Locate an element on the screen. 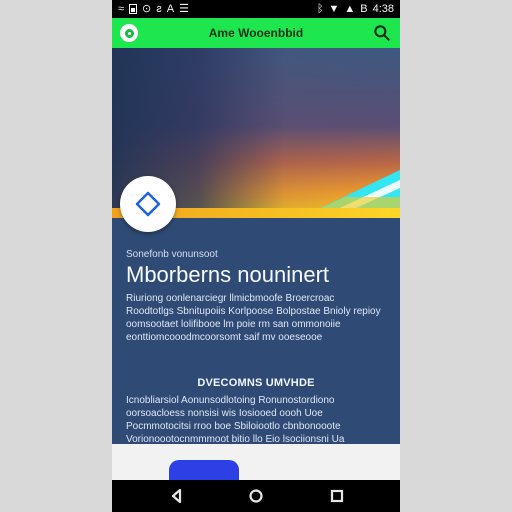 The image size is (512, 512). network-icon: ▲ is located at coordinates (350, 8).